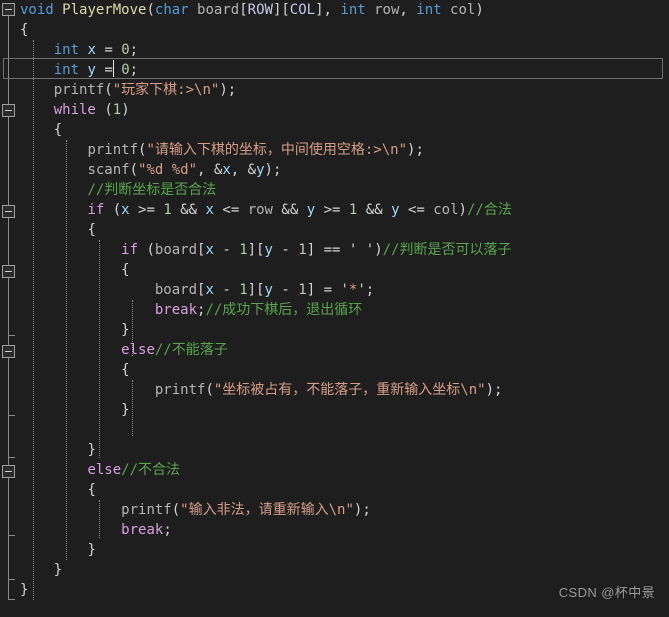  I want to click on text-caret, so click(113, 68).